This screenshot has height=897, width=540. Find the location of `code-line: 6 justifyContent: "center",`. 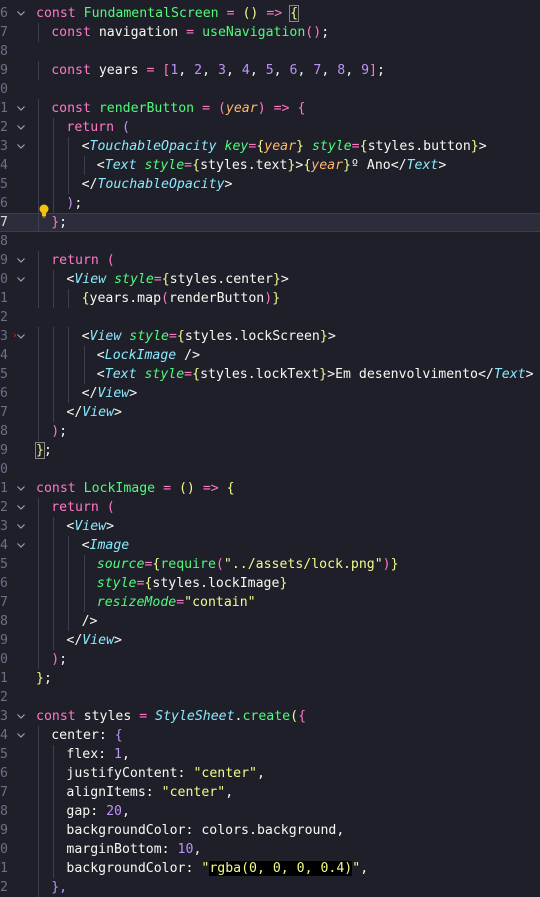

code-line: 6 justifyContent: "center", is located at coordinates (270, 773).